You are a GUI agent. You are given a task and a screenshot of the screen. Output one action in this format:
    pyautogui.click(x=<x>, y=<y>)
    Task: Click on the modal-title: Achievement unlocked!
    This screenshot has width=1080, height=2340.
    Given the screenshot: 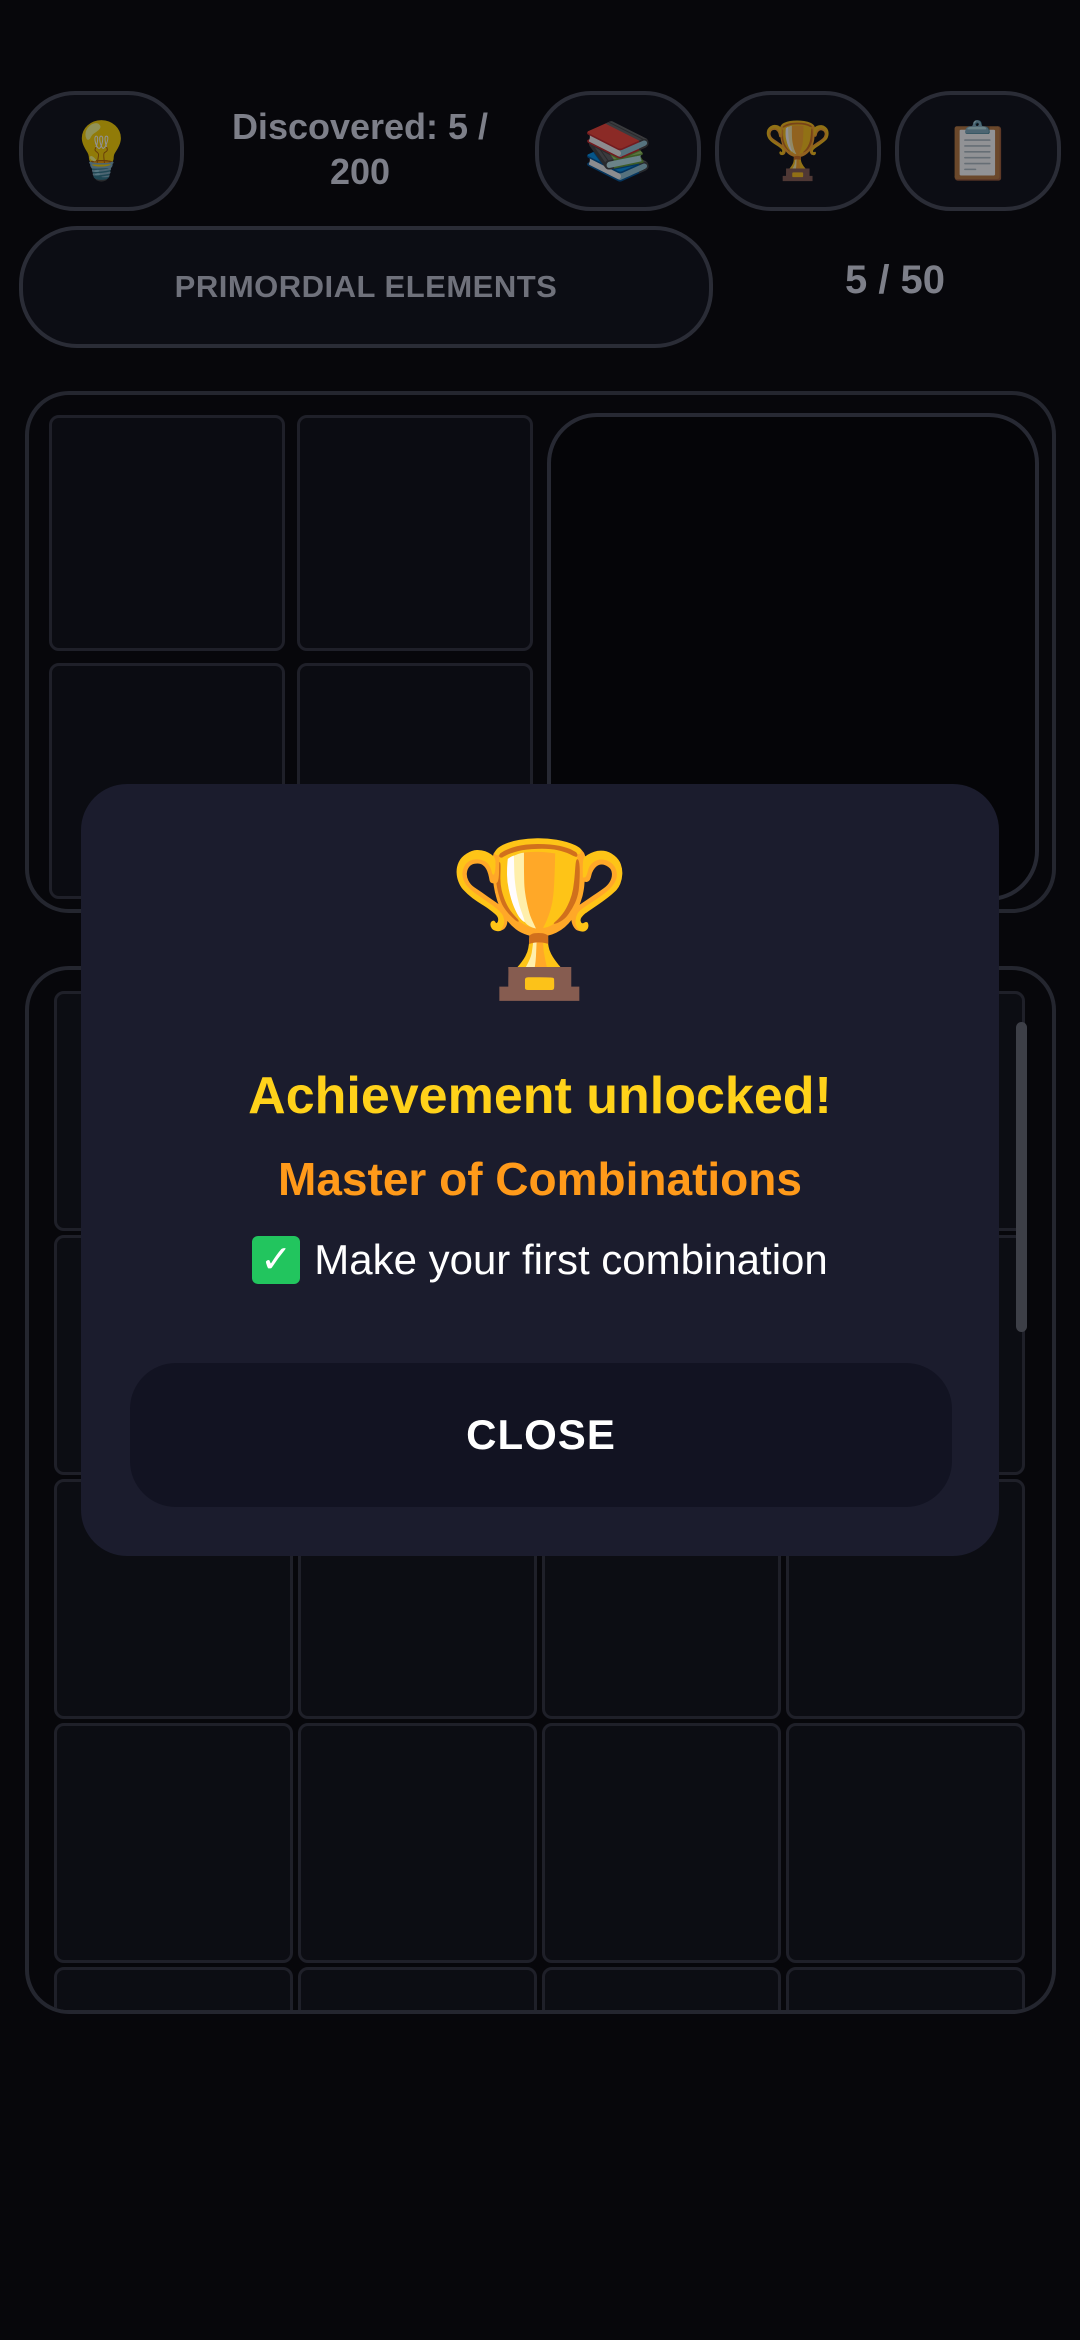 What is the action you would take?
    pyautogui.click(x=540, y=1096)
    